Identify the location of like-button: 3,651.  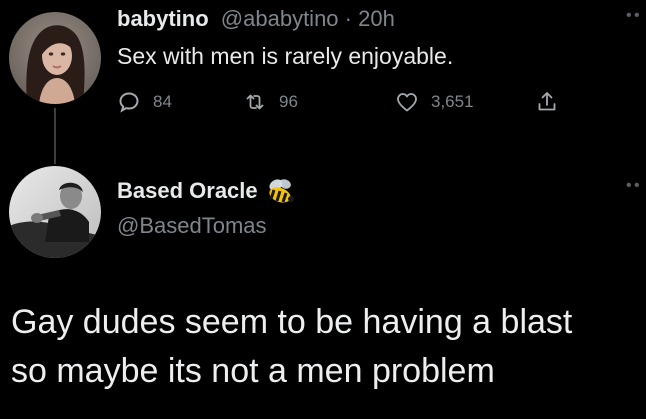
(434, 102).